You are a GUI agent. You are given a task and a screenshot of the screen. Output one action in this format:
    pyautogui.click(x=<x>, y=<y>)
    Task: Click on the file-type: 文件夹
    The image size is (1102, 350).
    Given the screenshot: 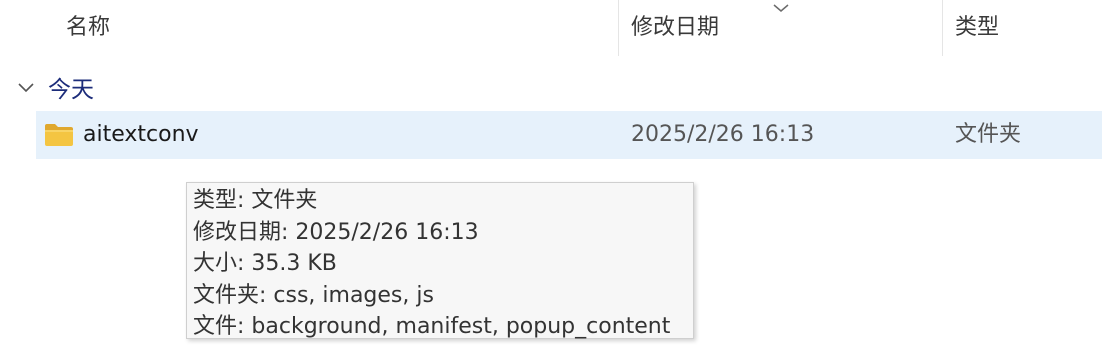 What is the action you would take?
    pyautogui.click(x=988, y=134)
    